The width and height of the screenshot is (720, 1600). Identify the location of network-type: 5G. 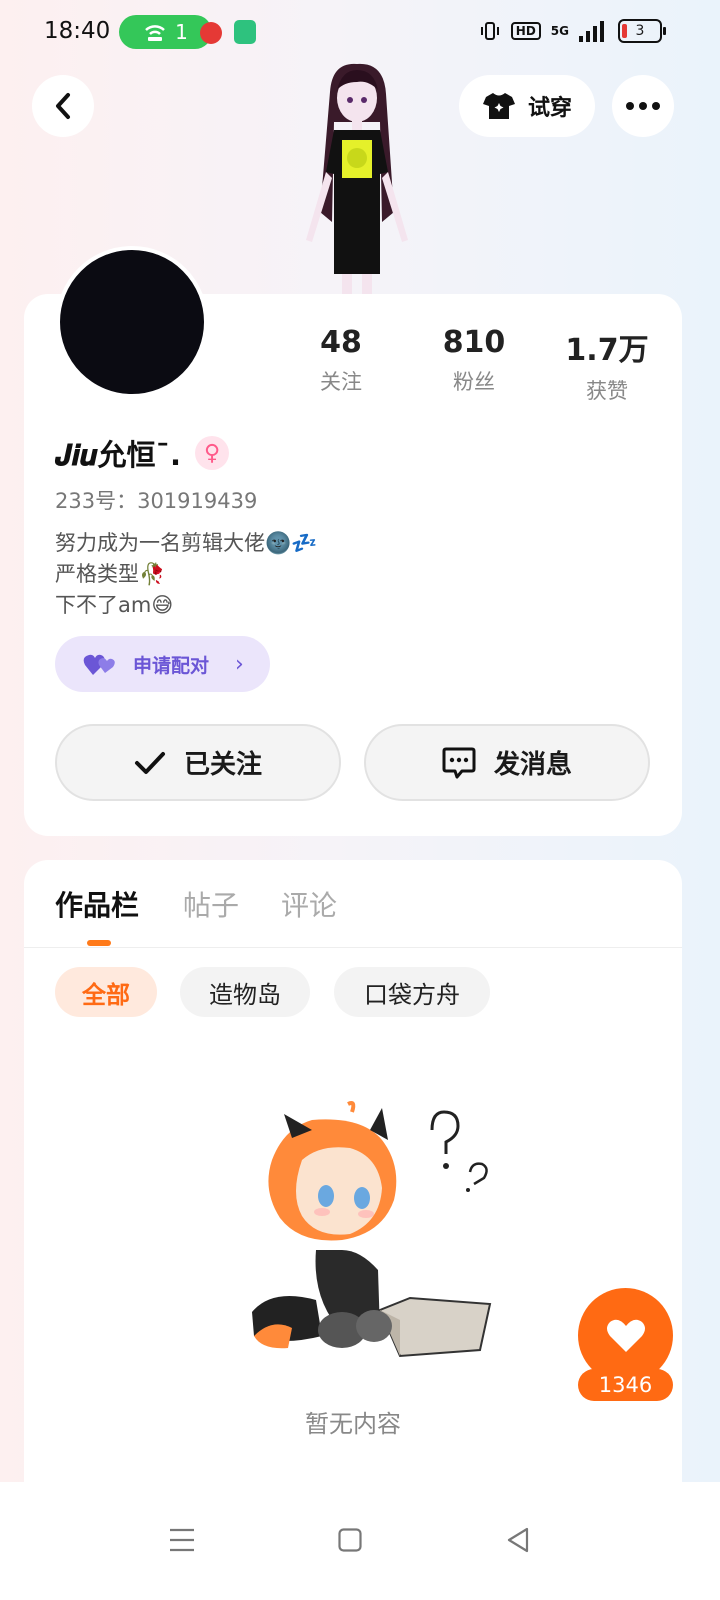
(559, 31).